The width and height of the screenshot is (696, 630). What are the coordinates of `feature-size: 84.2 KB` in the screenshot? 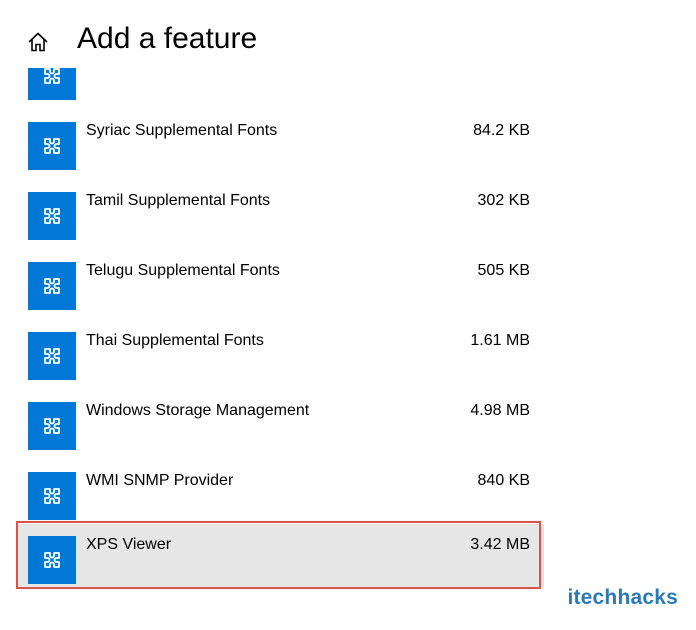 It's located at (501, 130).